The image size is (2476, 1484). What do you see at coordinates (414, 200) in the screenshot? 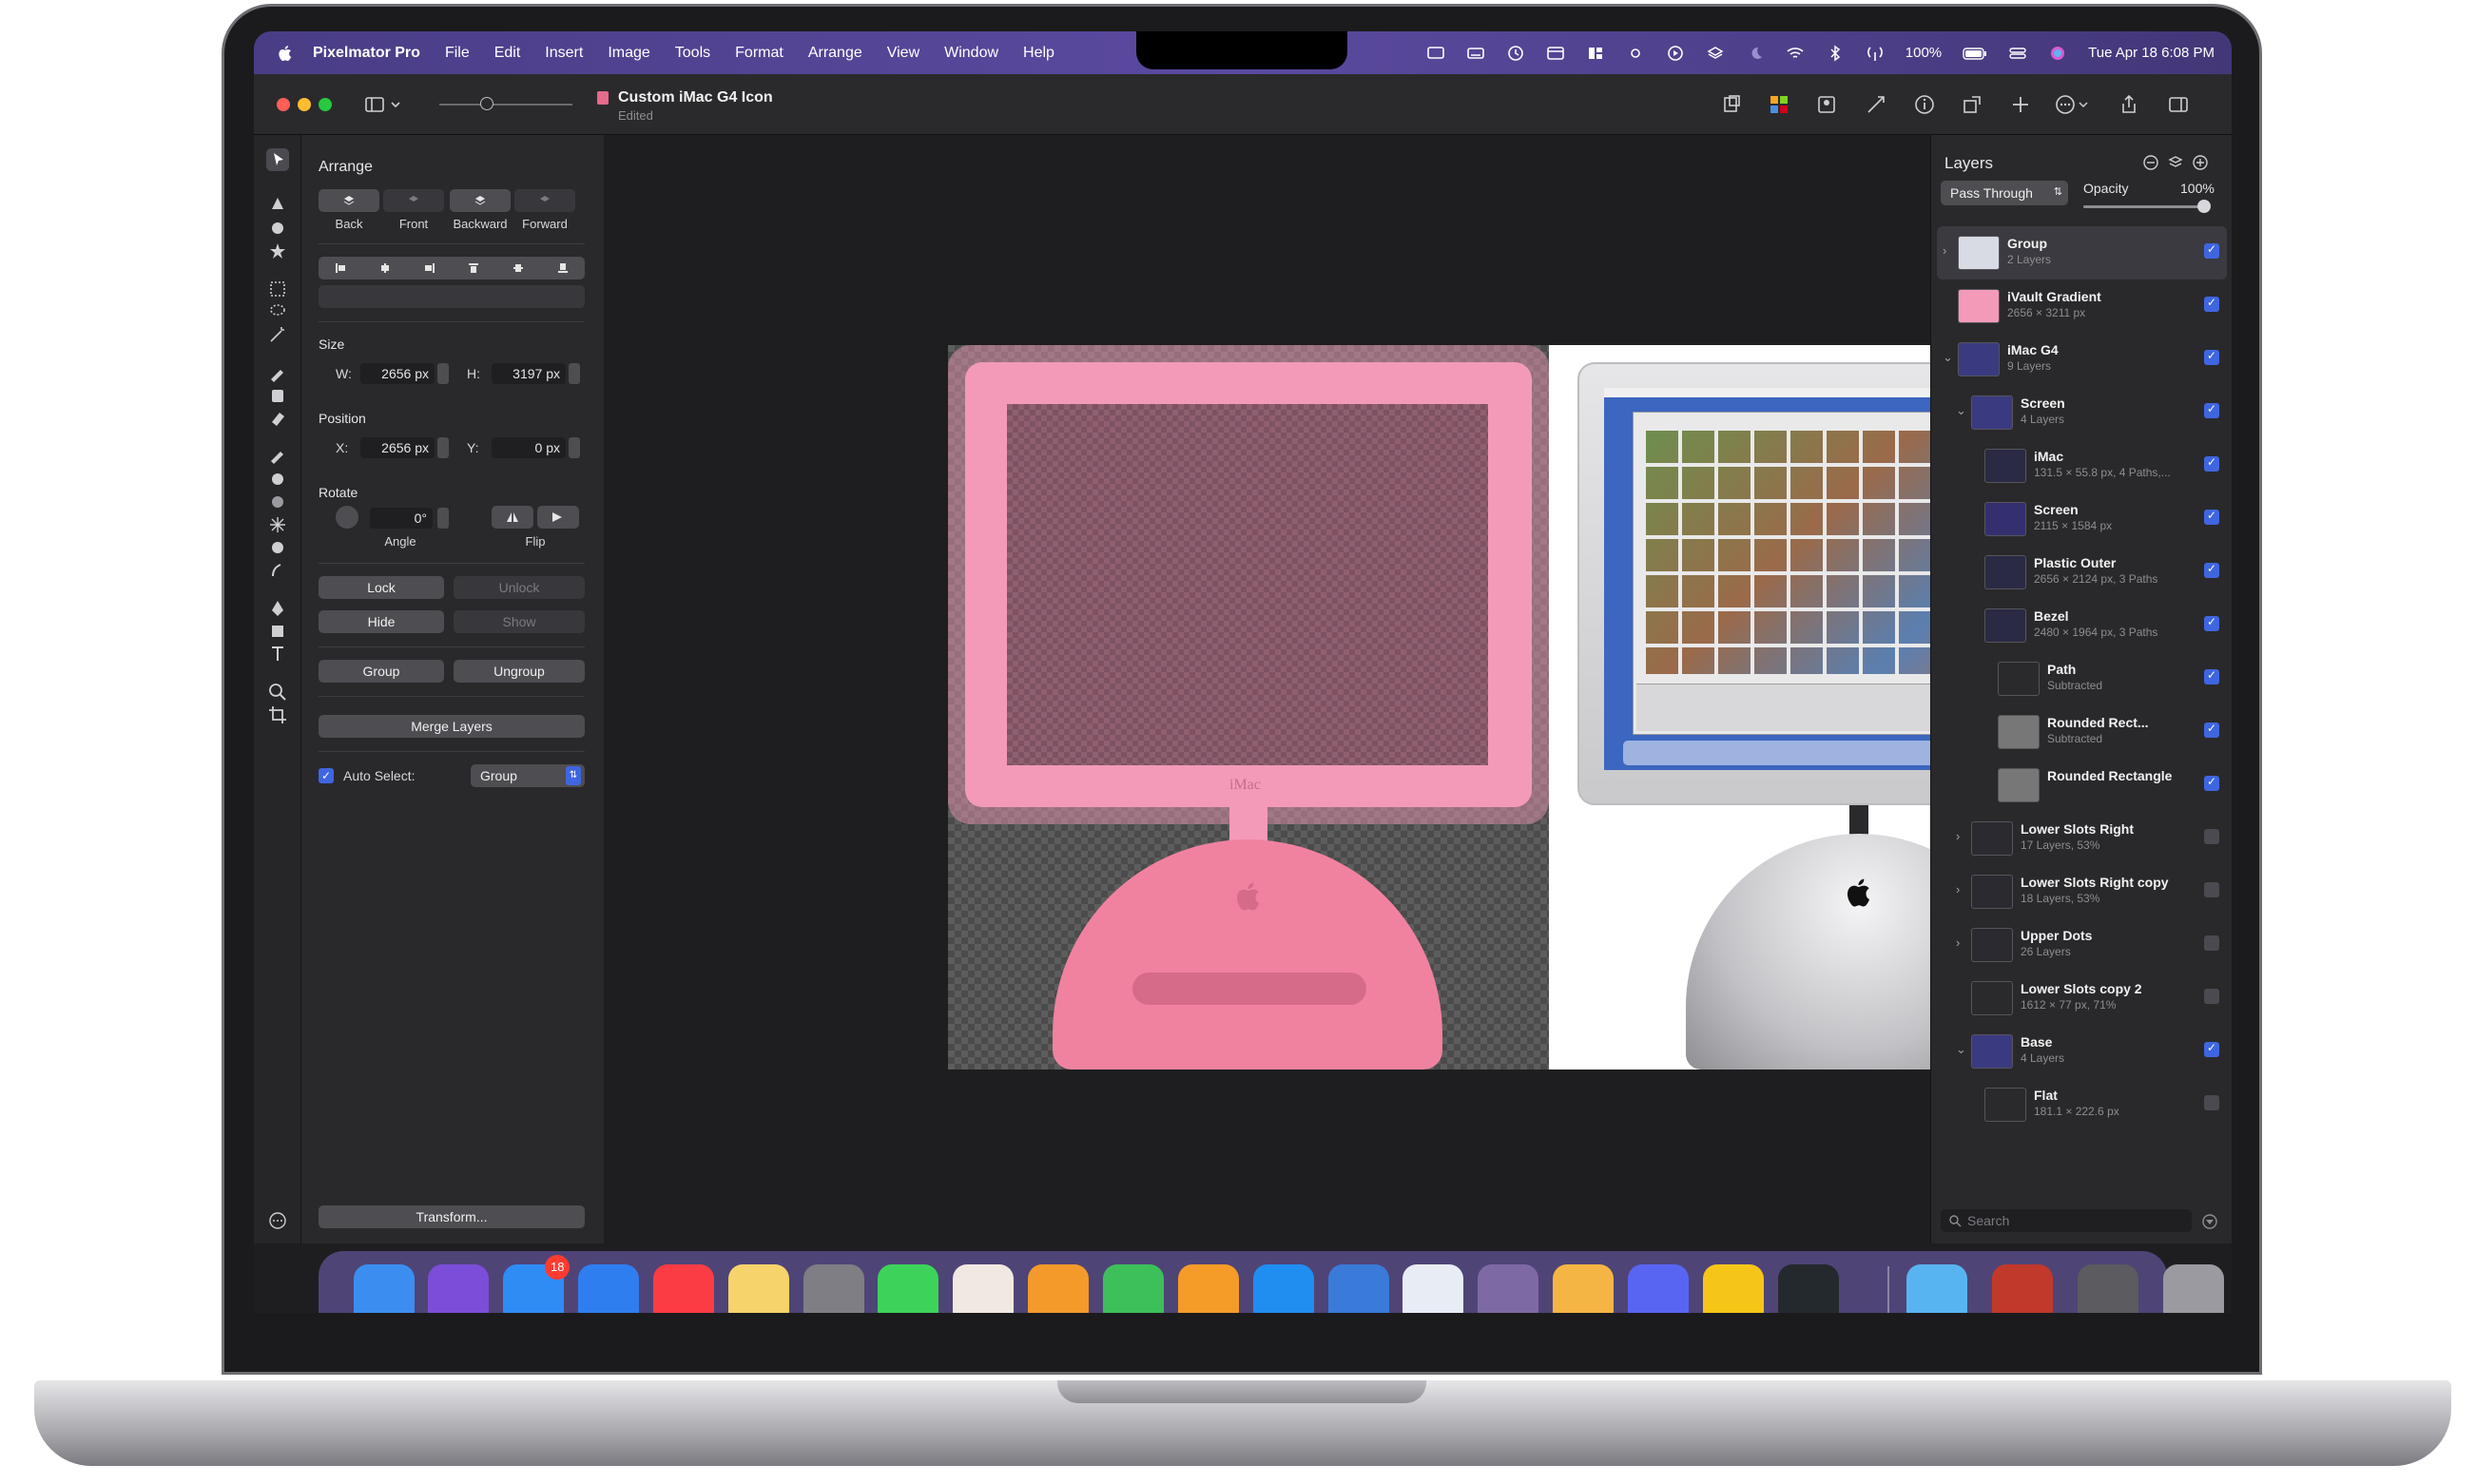
I see `front-button` at bounding box center [414, 200].